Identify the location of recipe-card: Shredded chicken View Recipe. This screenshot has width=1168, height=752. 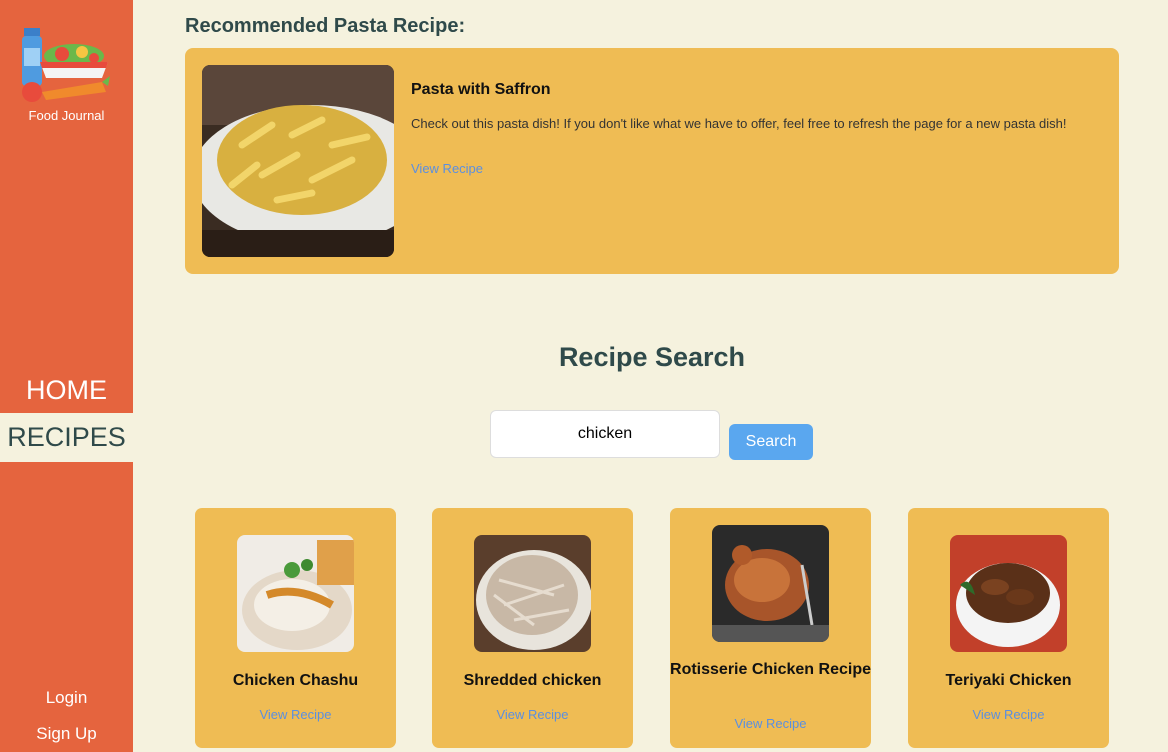
(532, 628).